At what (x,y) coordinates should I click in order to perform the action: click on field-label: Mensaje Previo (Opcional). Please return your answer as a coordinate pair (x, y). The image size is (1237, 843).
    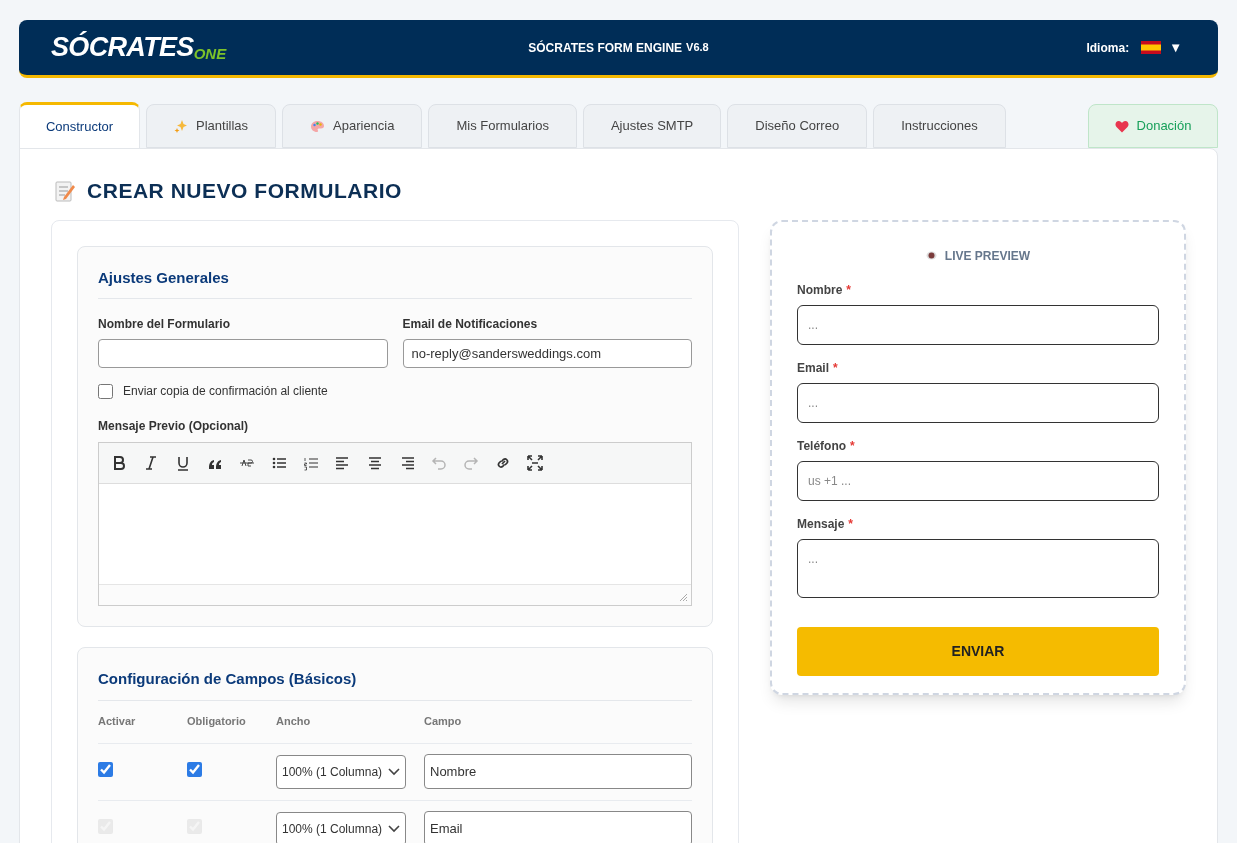
    Looking at the image, I should click on (174, 426).